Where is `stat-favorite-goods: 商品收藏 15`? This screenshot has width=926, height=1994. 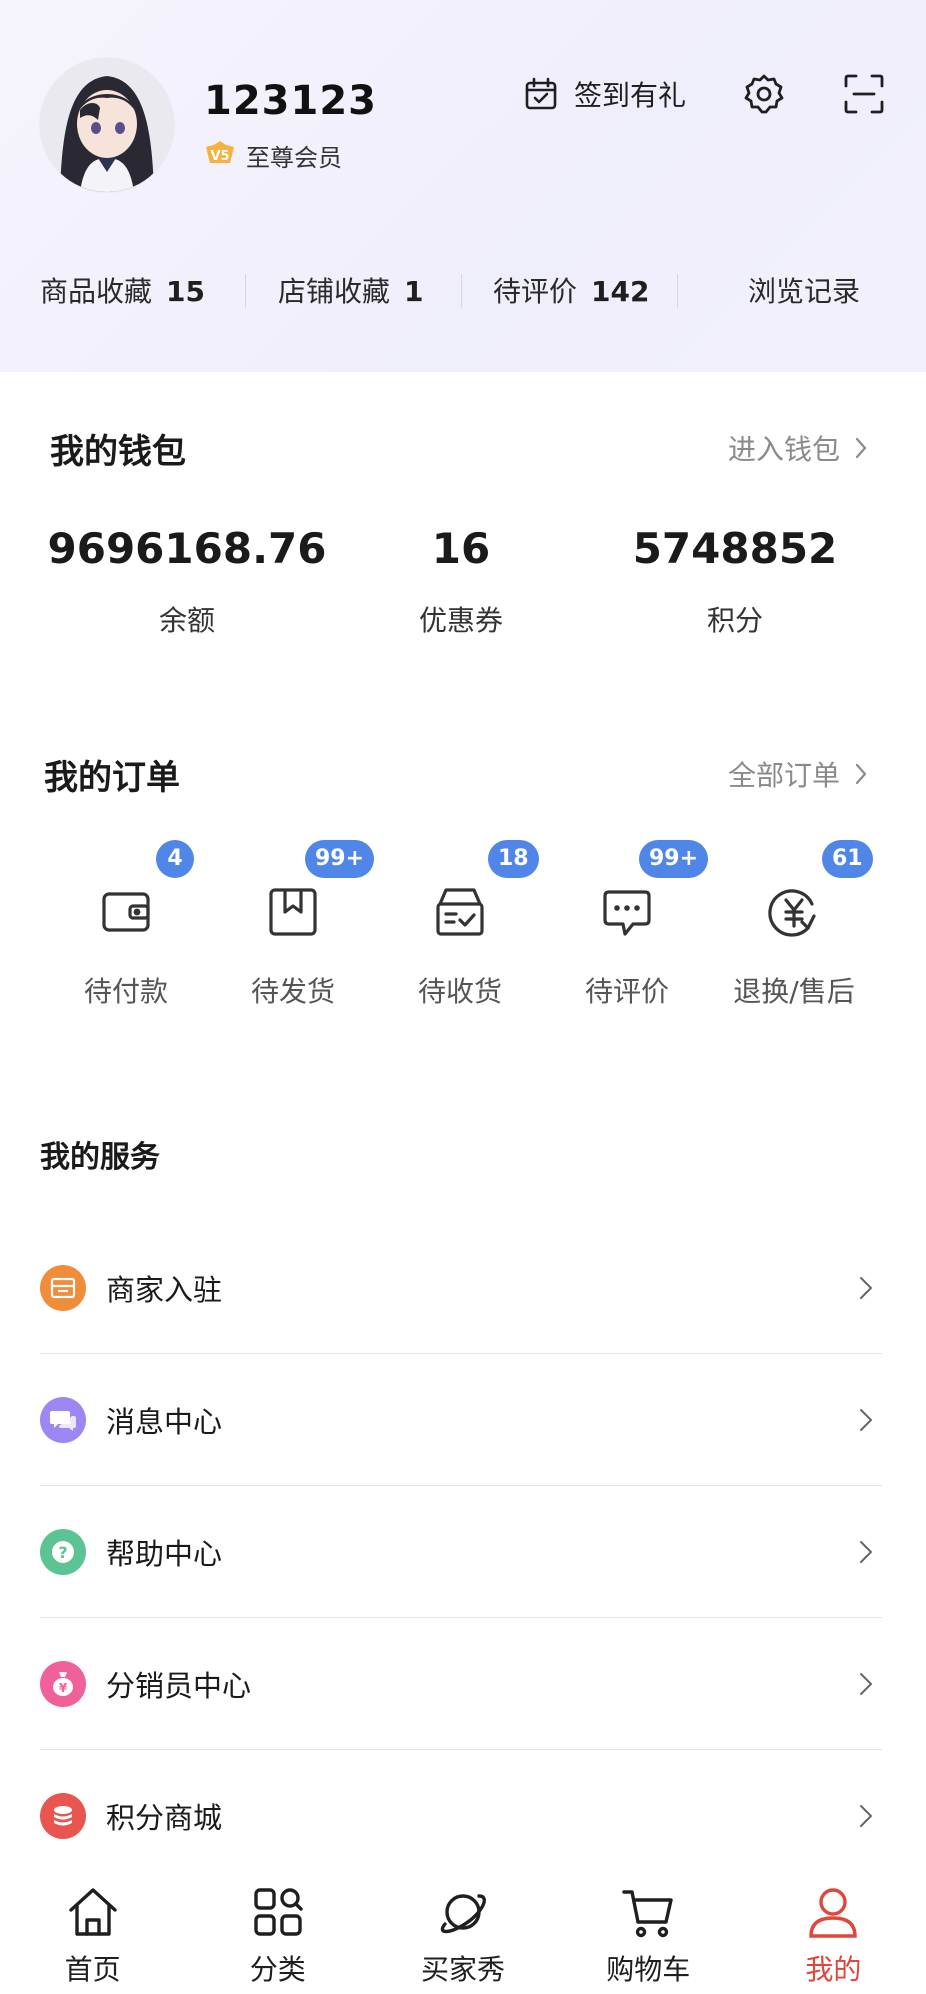 stat-favorite-goods: 商品收藏 15 is located at coordinates (122, 290).